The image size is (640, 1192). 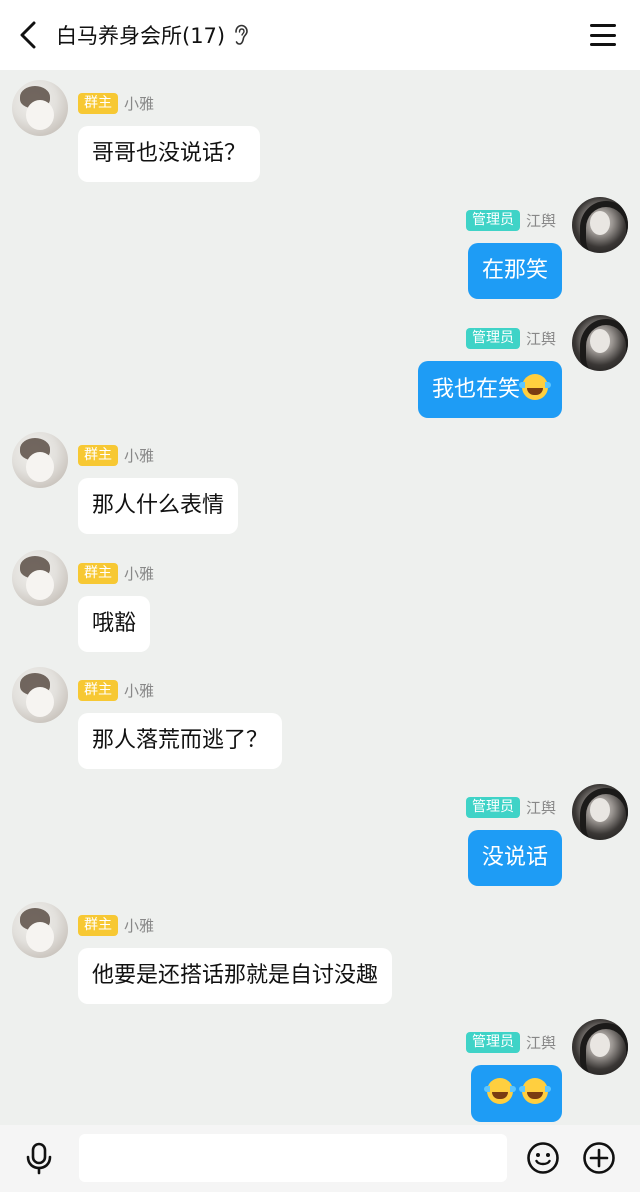 I want to click on chat-header: 白马养身会所(17), so click(x=320, y=35).